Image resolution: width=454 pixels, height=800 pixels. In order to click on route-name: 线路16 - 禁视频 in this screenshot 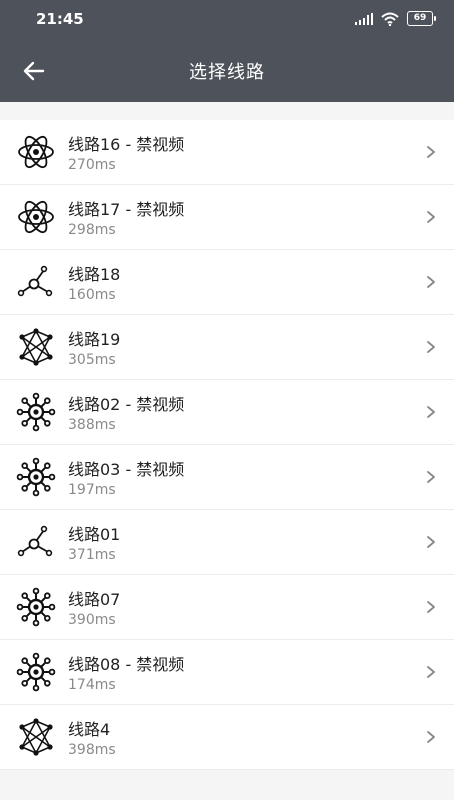, I will do `click(126, 144)`.